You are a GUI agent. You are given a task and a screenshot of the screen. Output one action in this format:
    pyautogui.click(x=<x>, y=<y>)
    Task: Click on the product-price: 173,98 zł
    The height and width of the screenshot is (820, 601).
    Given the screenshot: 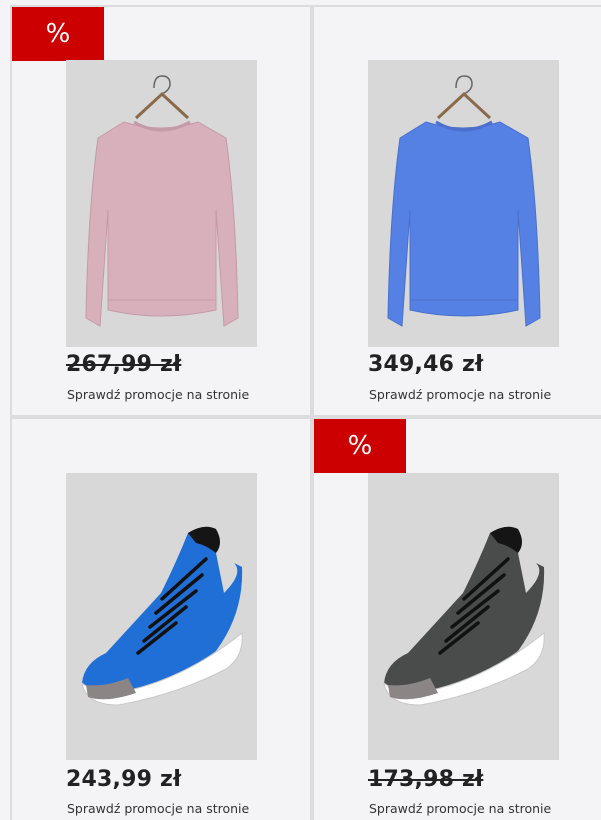 What is the action you would take?
    pyautogui.click(x=426, y=779)
    